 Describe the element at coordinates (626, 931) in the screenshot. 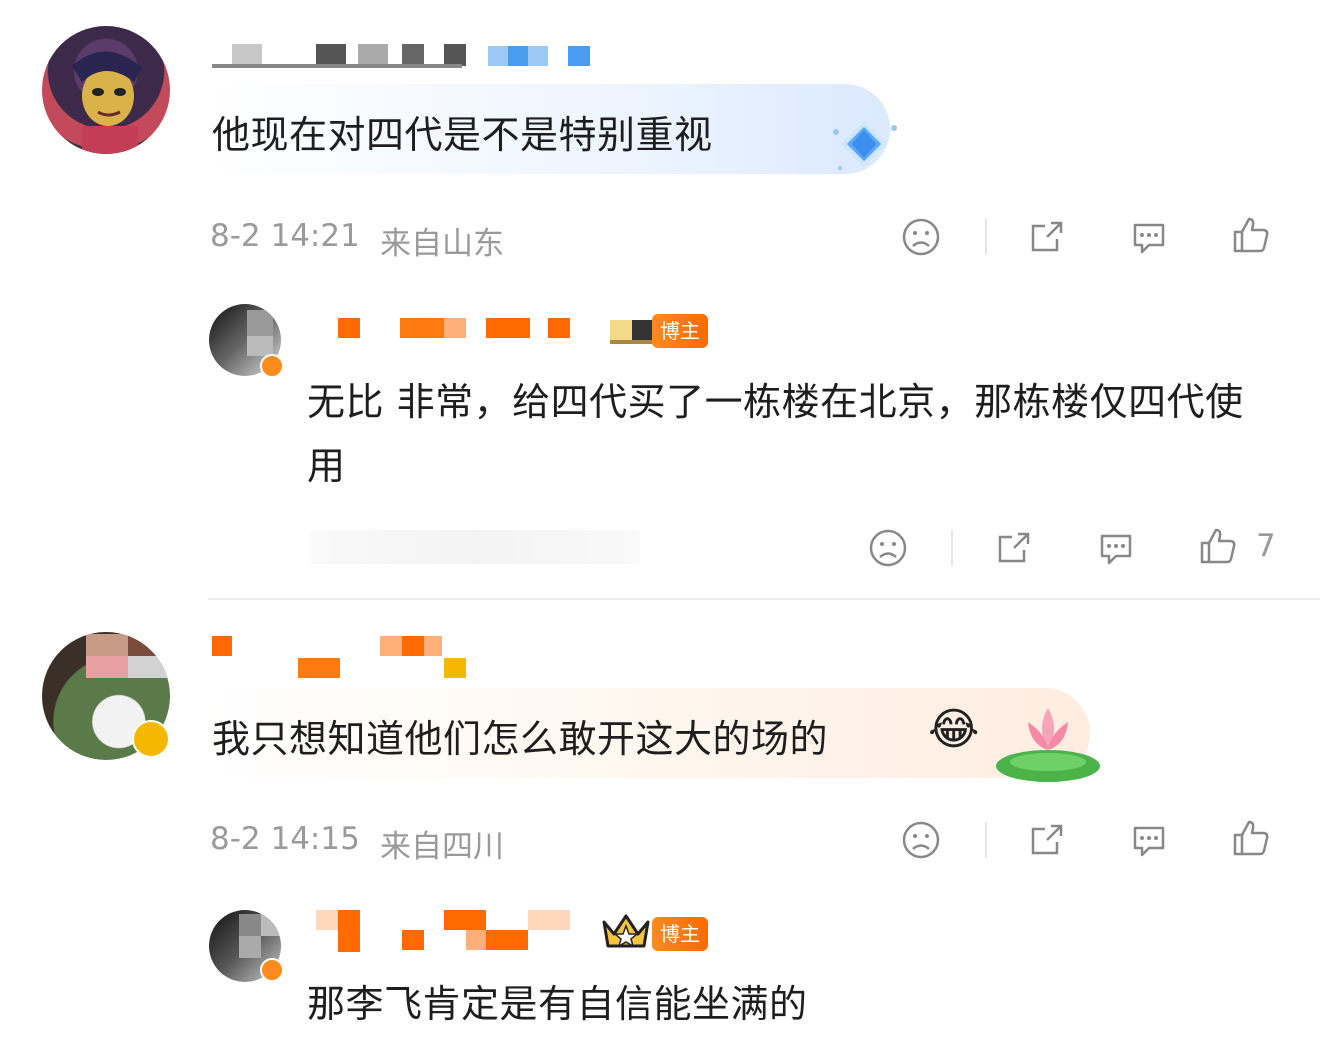

I see `crown-icon` at that location.